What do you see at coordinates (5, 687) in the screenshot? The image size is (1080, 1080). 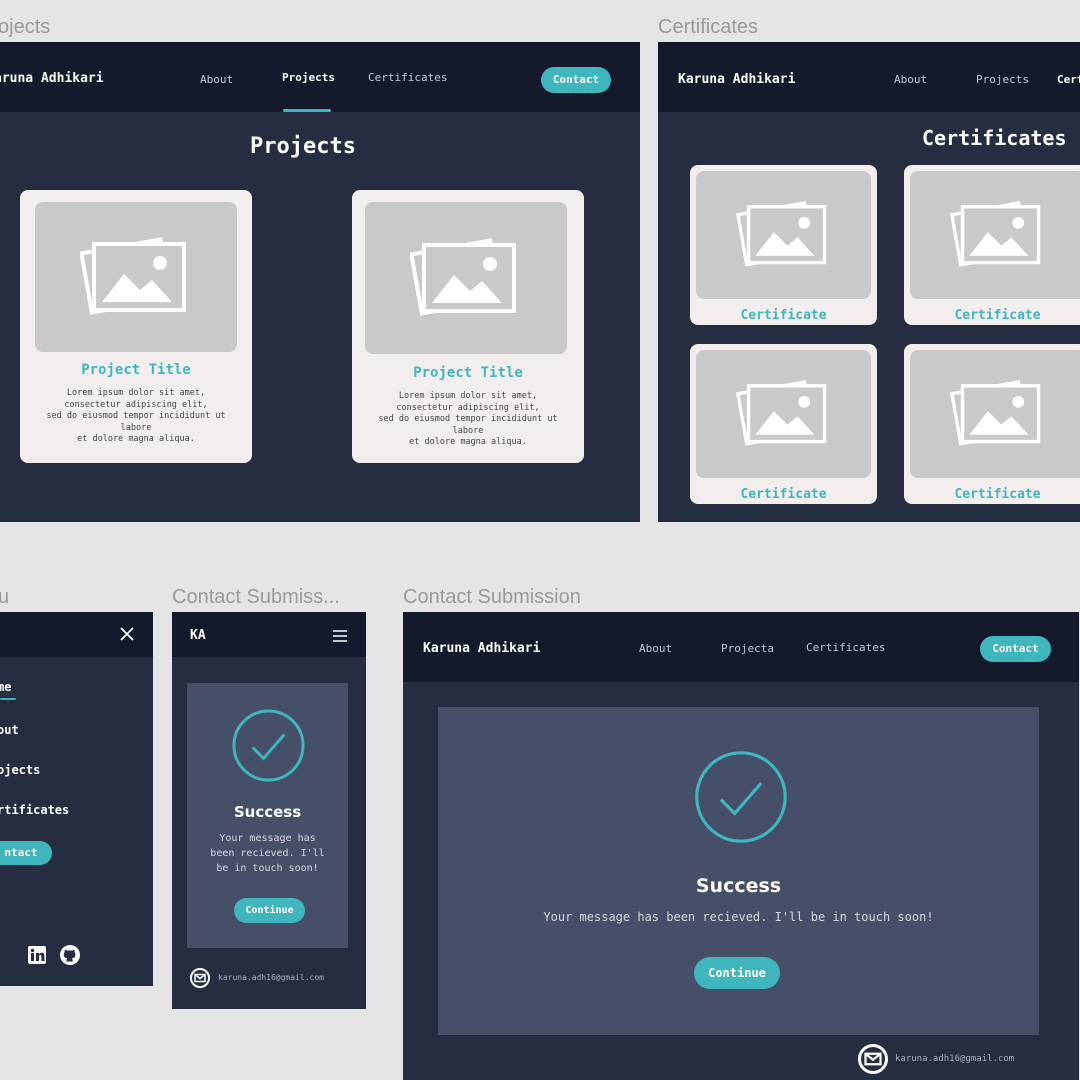 I see `menu-item-home: me` at bounding box center [5, 687].